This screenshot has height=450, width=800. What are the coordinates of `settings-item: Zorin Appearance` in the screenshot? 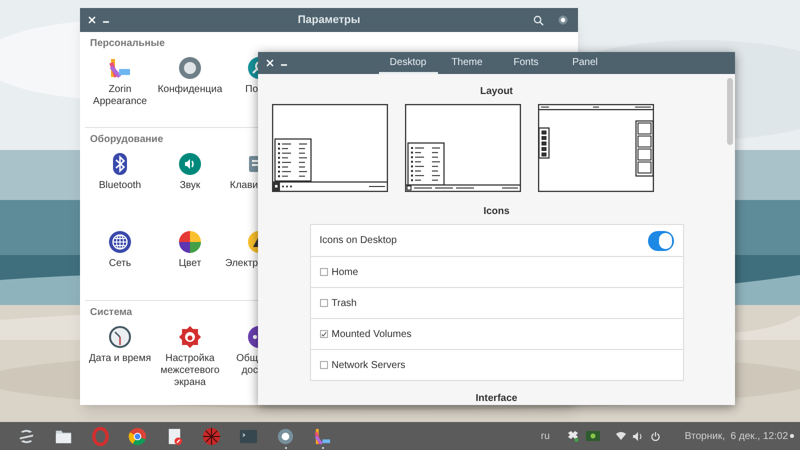 It's located at (120, 95).